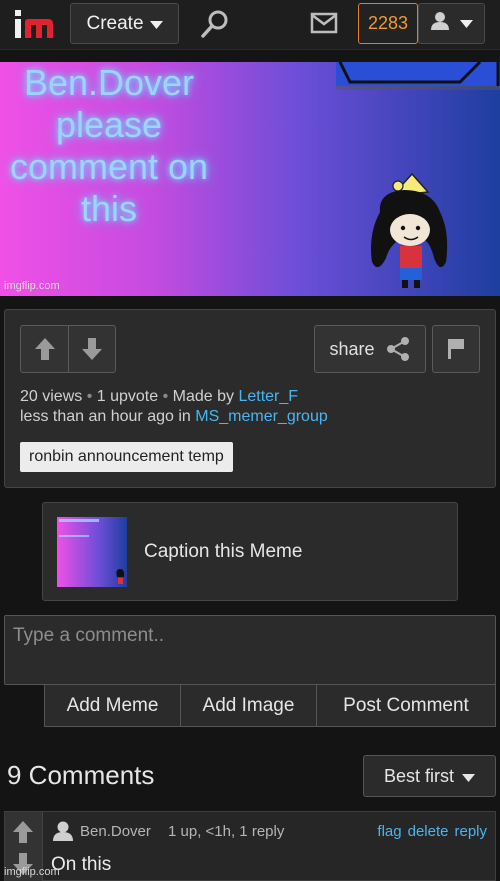 The image size is (500, 881). I want to click on reply-link: reply, so click(470, 831).